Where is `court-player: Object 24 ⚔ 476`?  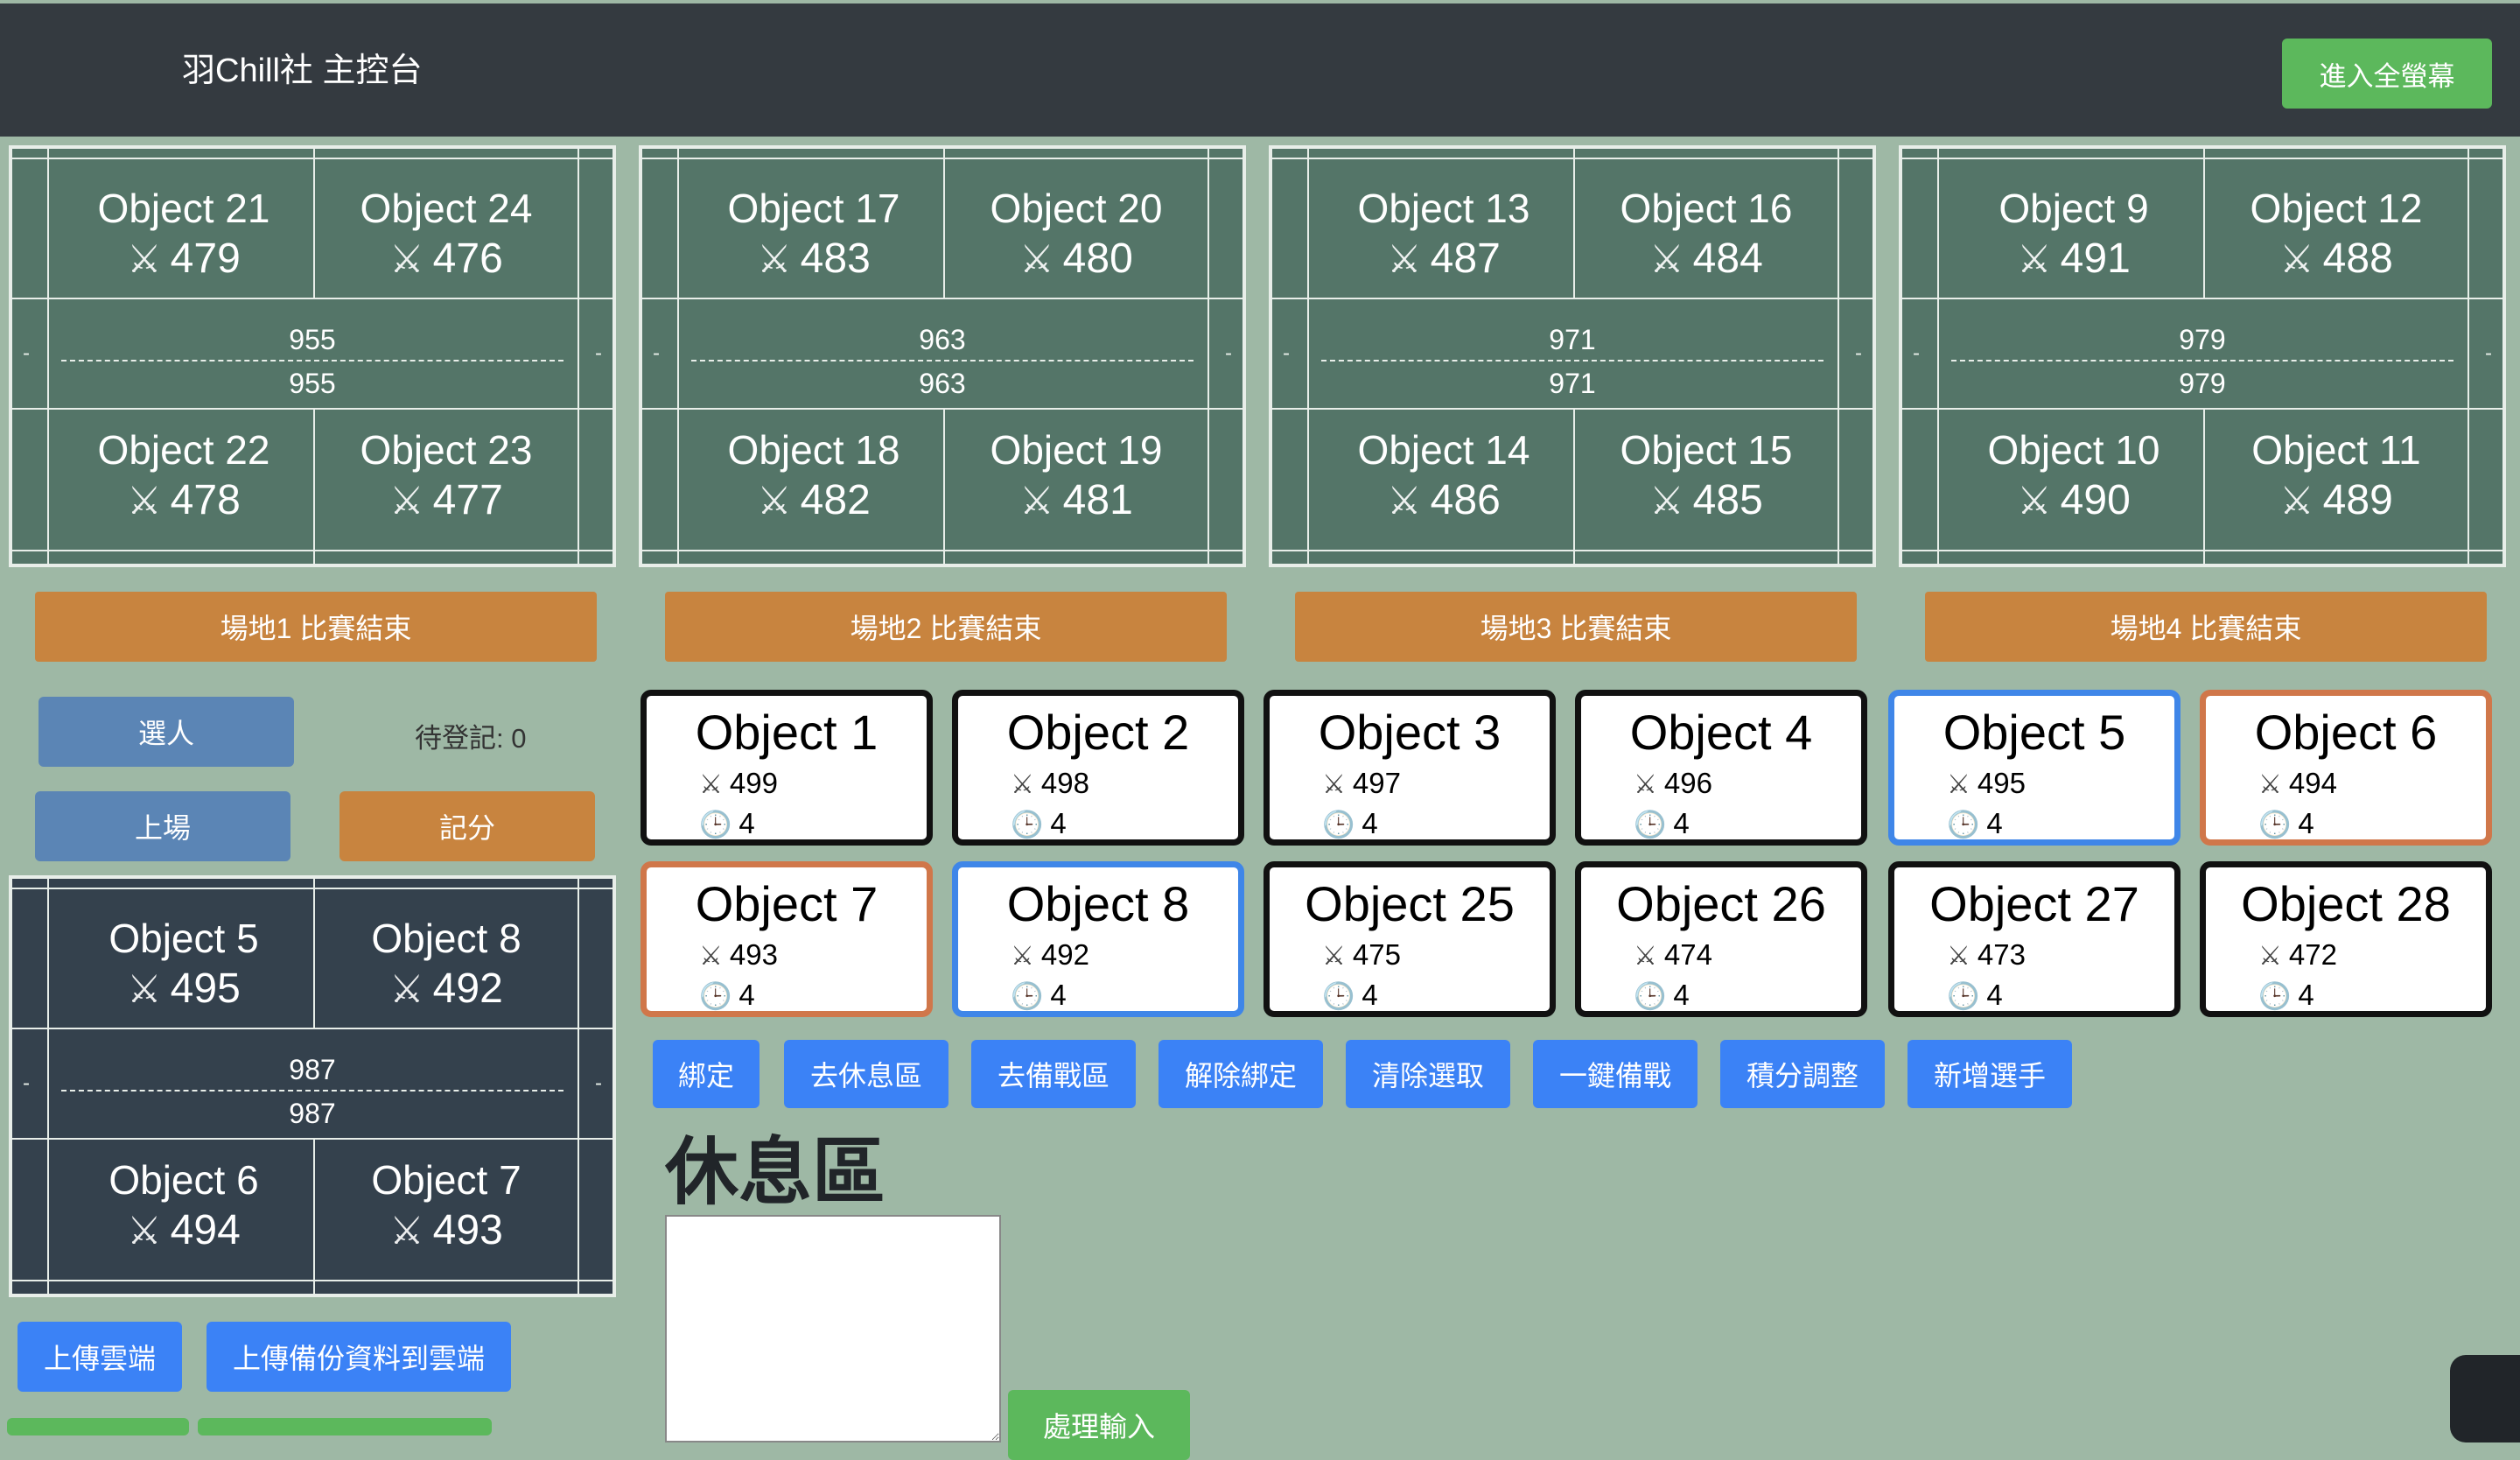 court-player: Object 24 ⚔ 476 is located at coordinates (446, 235).